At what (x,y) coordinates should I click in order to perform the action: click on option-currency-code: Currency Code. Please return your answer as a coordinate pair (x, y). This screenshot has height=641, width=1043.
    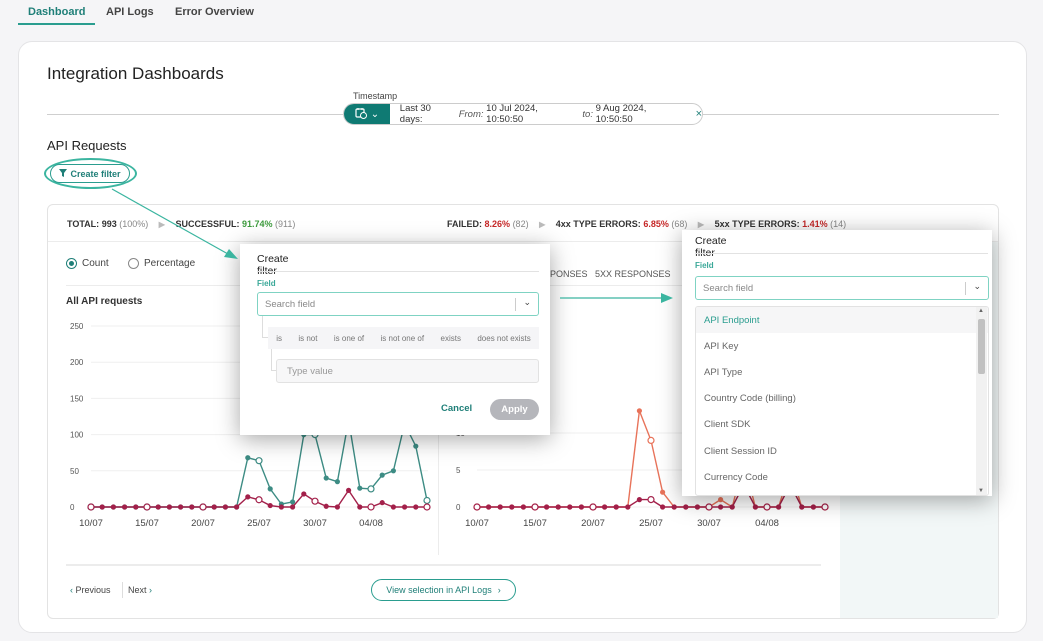
    Looking at the image, I should click on (842, 477).